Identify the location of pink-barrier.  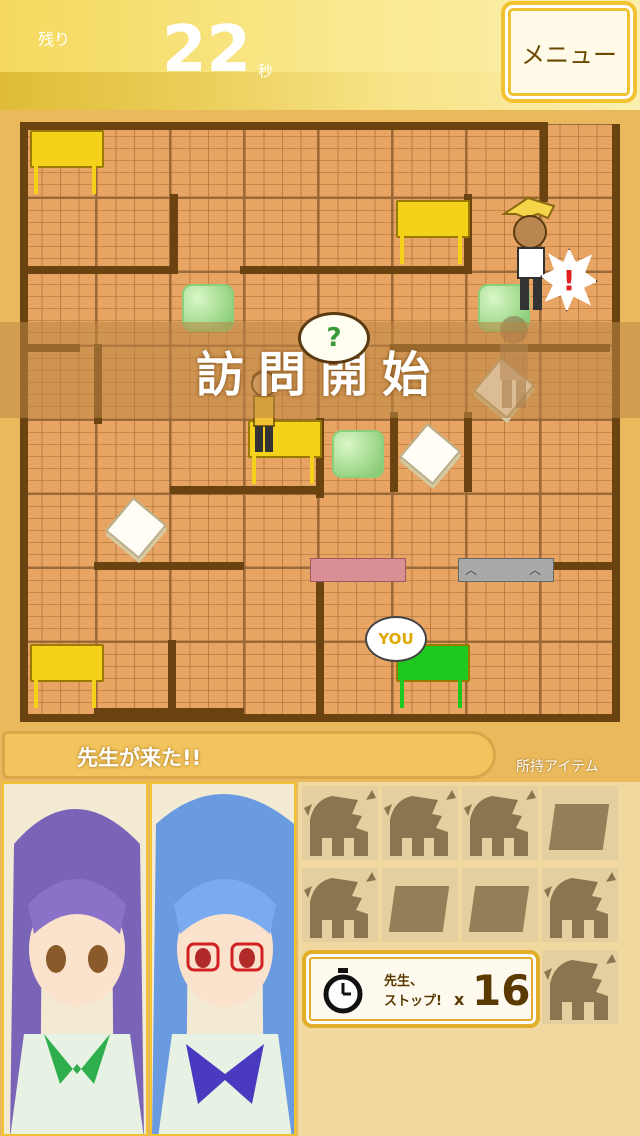
(358, 570).